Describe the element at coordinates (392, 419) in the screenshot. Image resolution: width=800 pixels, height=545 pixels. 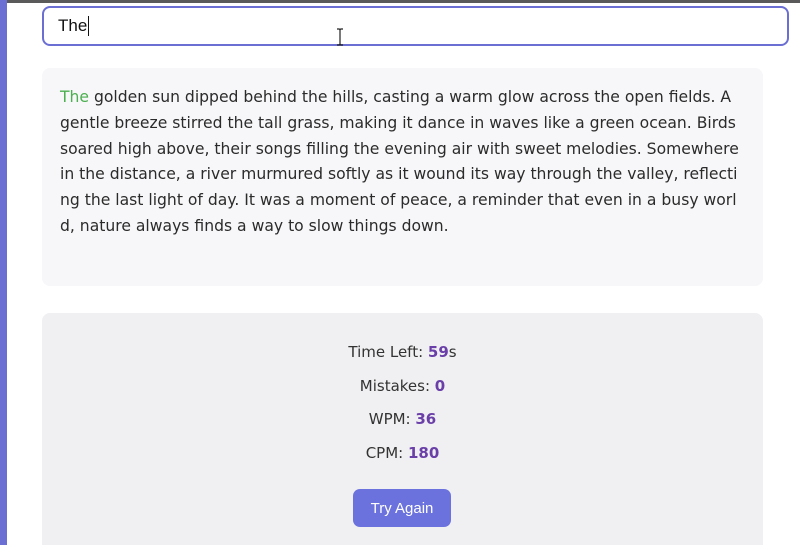
I see `wpm-label: WPM:` at that location.